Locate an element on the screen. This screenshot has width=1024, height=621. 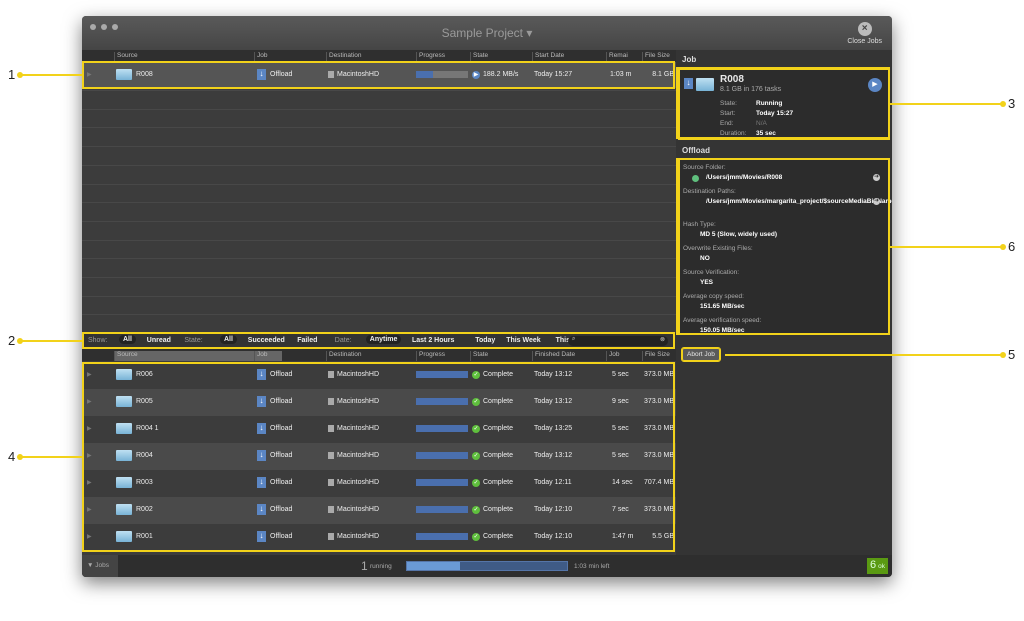
filter-option: Succeeded is located at coordinates (266, 340).